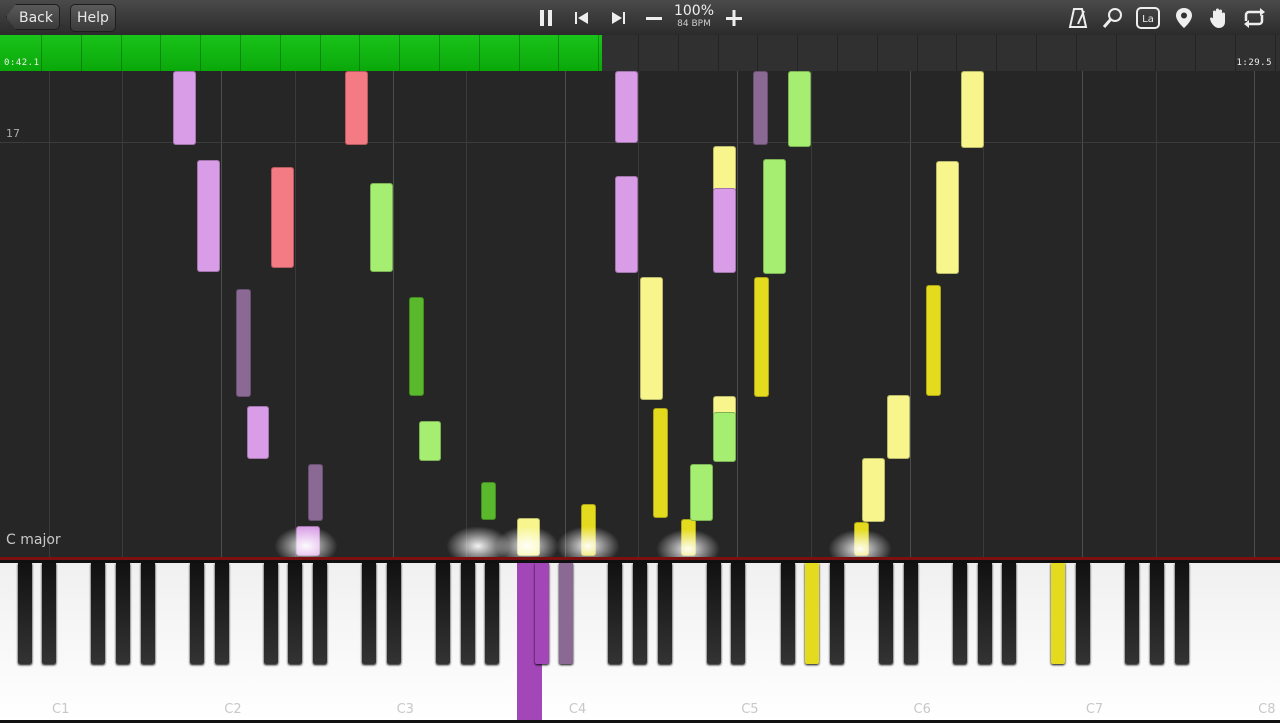  I want to click on metronome-icon, so click(1078, 17).